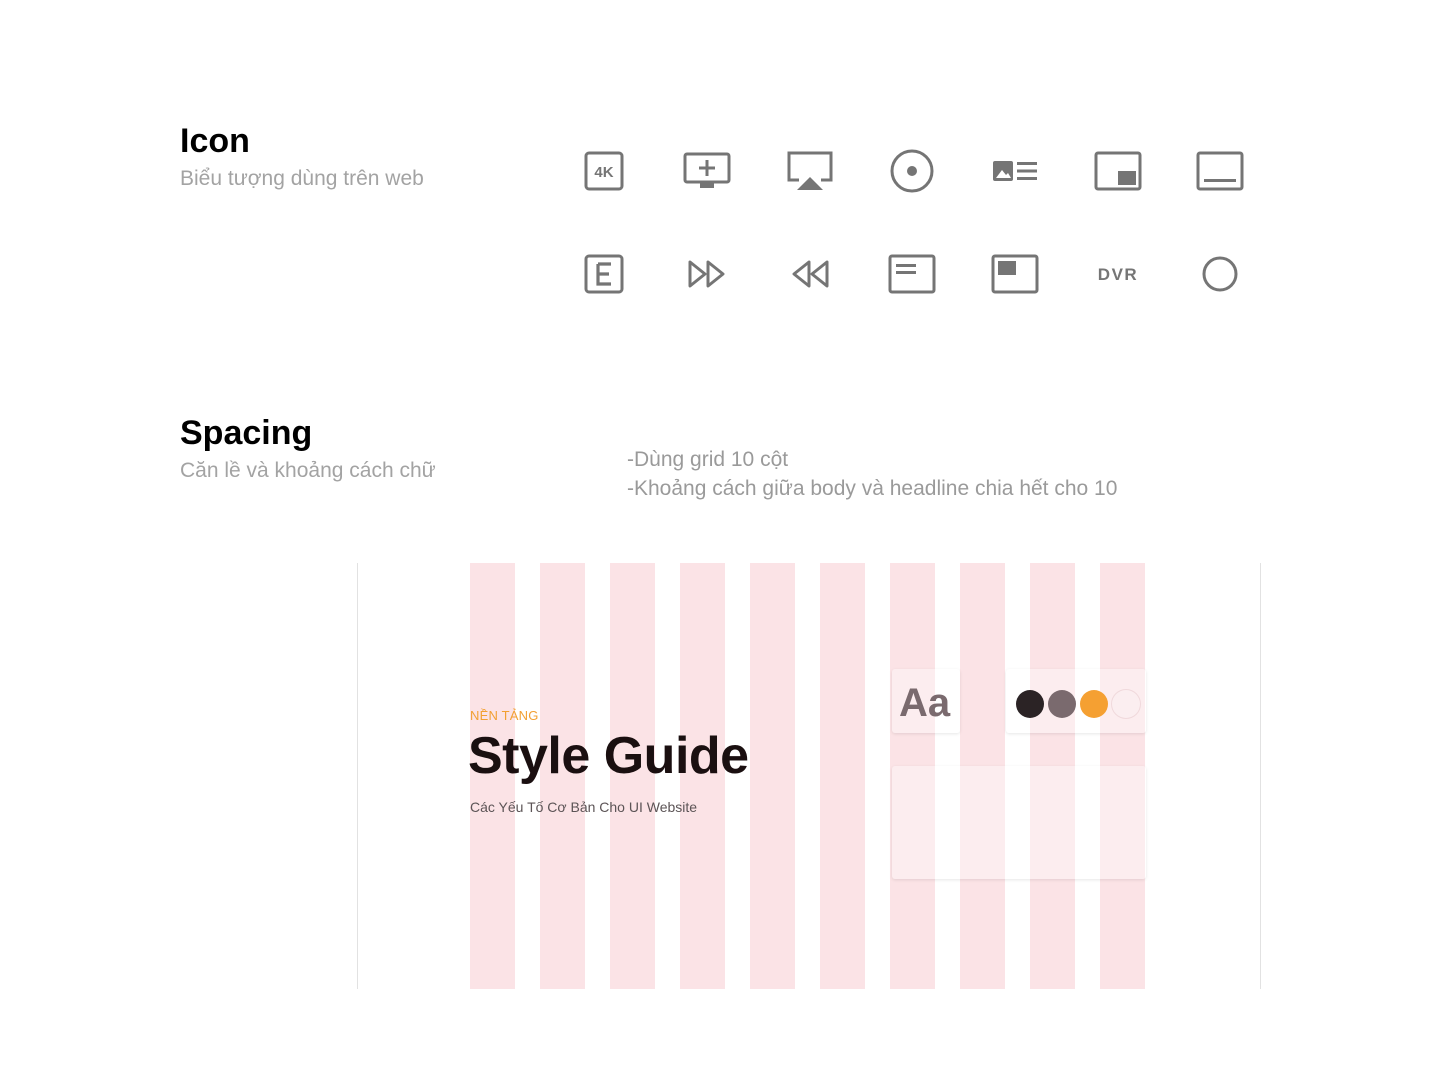 This screenshot has width=1440, height=1072. What do you see at coordinates (1126, 704) in the screenshot?
I see `palette-swatch-light` at bounding box center [1126, 704].